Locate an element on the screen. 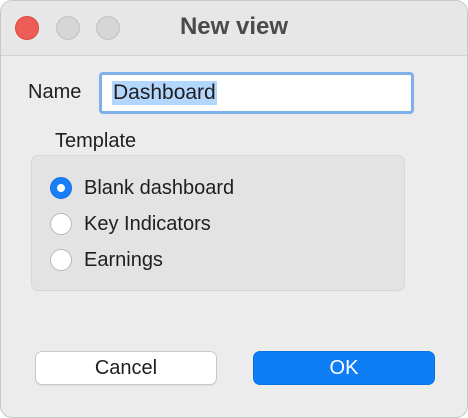 The image size is (468, 418). template-label: Template is located at coordinates (96, 141).